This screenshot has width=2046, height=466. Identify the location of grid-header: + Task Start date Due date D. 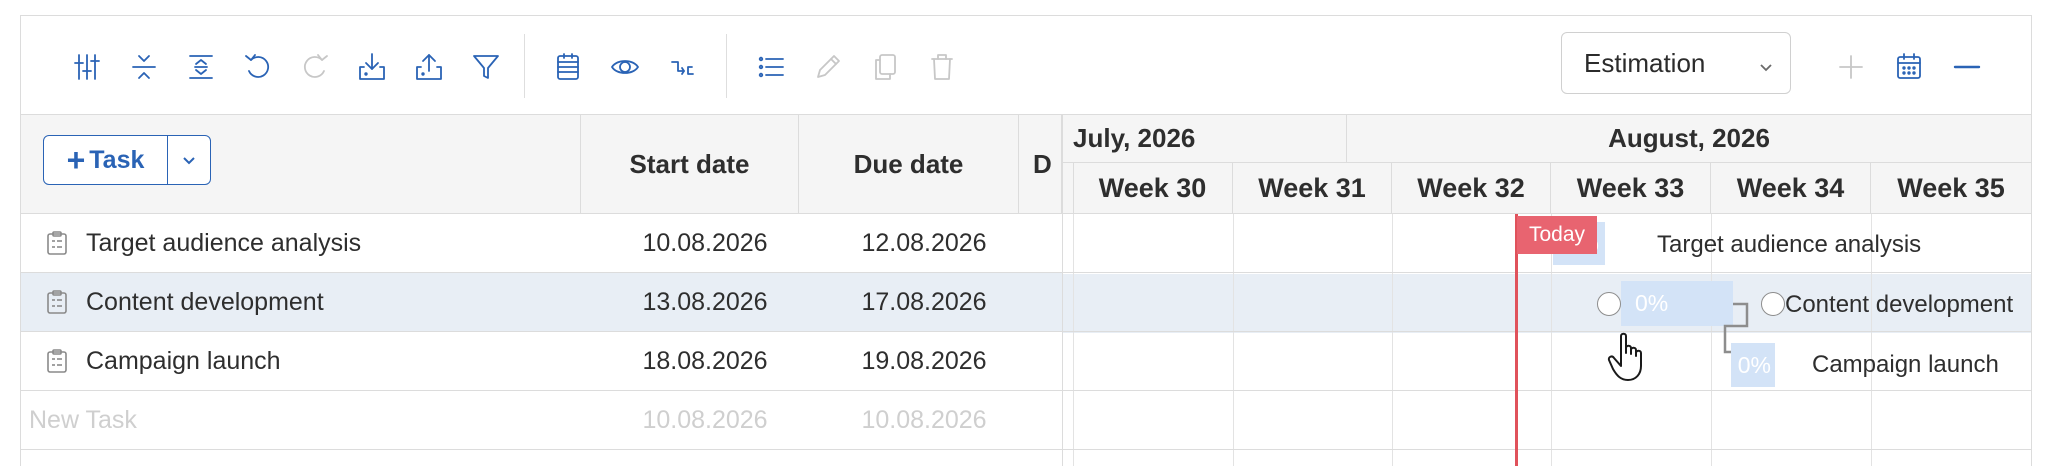
(541, 164).